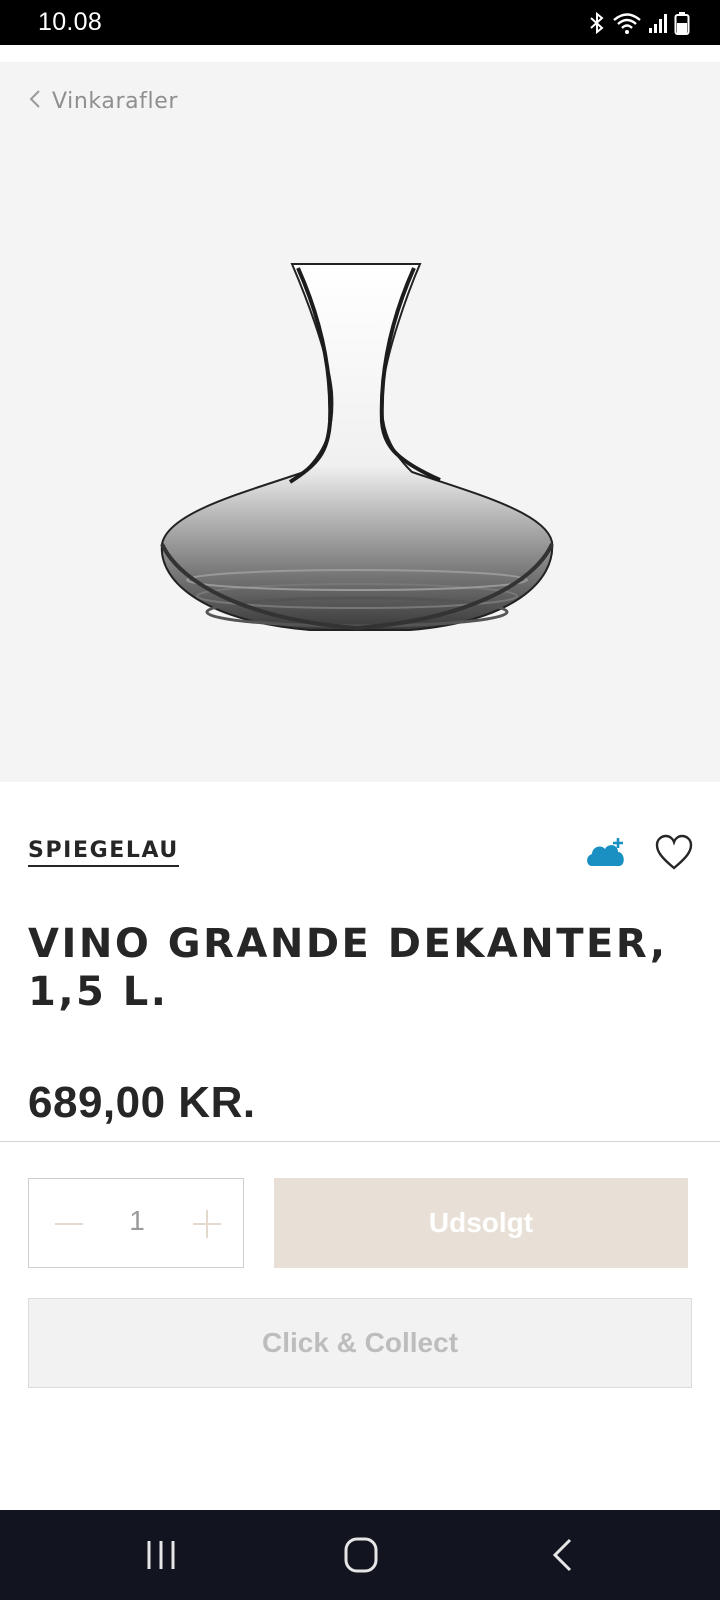 The width and height of the screenshot is (720, 1600). What do you see at coordinates (627, 23) in the screenshot?
I see `wifi-icon` at bounding box center [627, 23].